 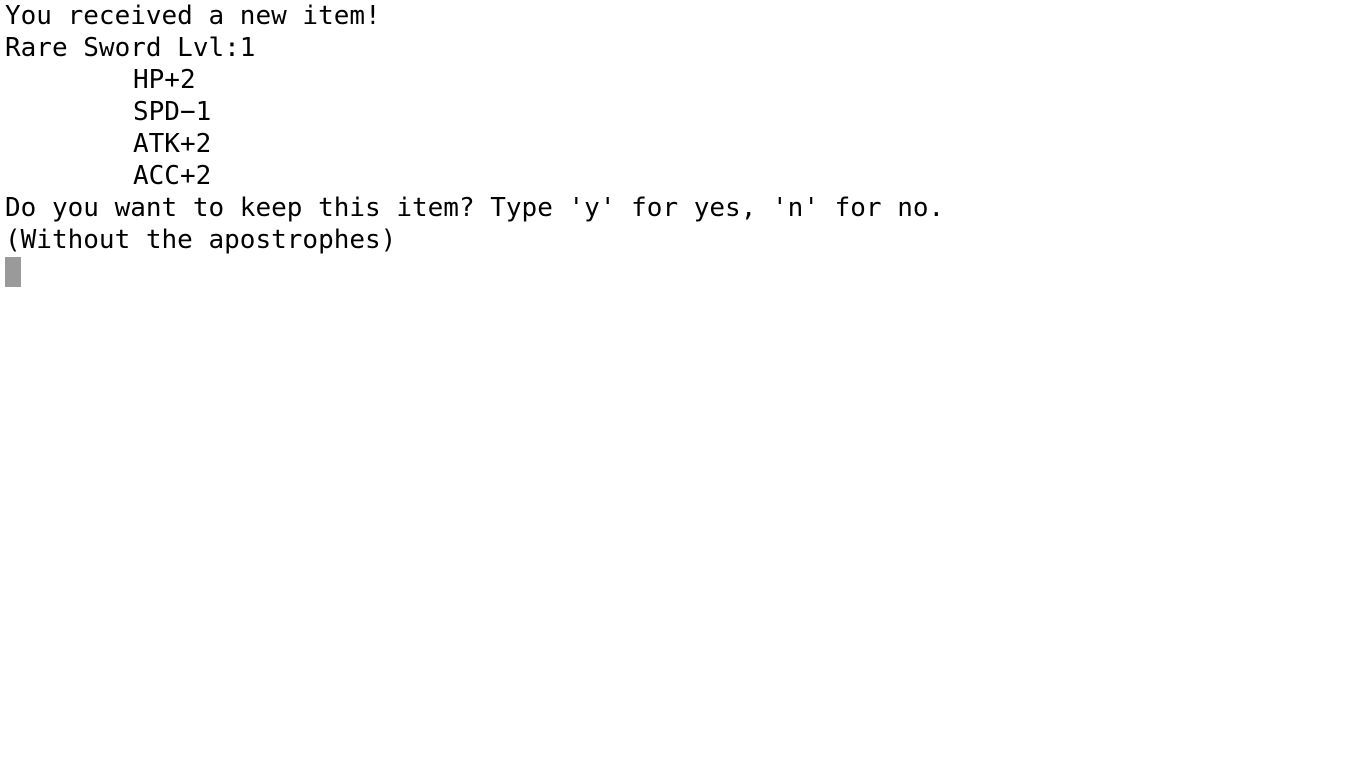 I want to click on item-name-level: Rare Sword Lvl:1, so click(x=130, y=48).